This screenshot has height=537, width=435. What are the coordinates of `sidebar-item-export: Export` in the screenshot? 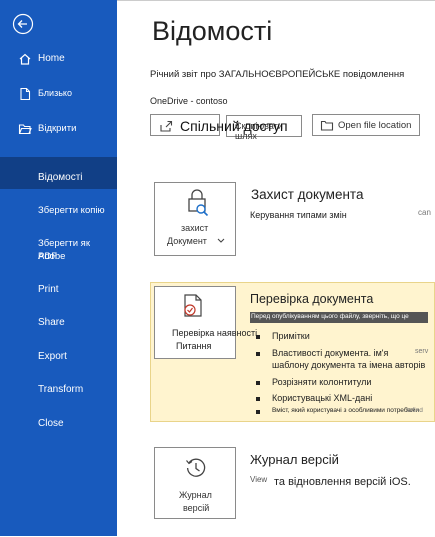 It's located at (58, 358).